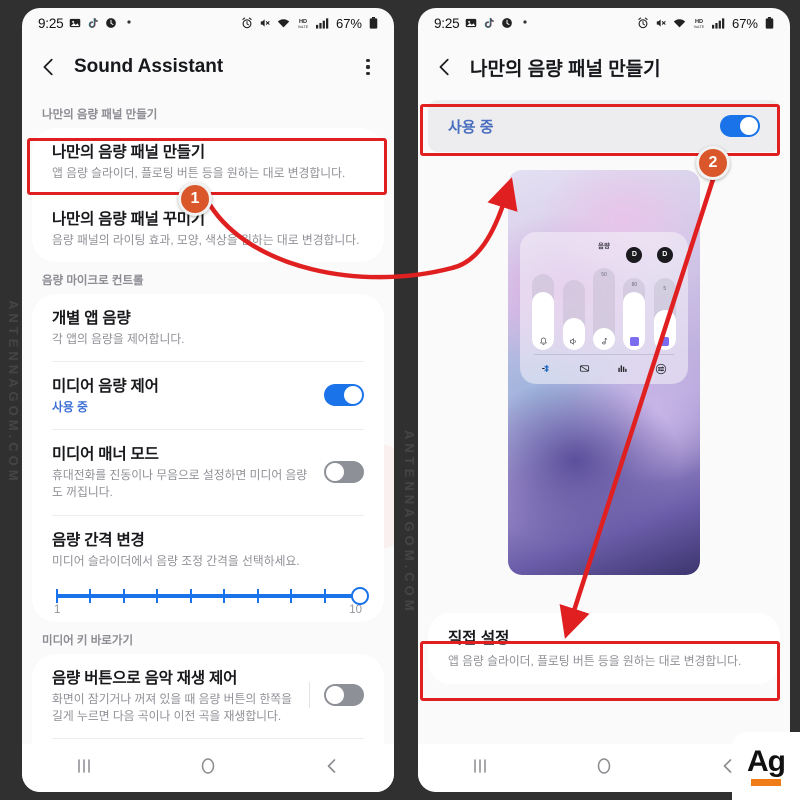 The image size is (800, 800). What do you see at coordinates (118, 339) in the screenshot?
I see `row-subtitle: 각 앱의 음량을 제어합니다.` at bounding box center [118, 339].